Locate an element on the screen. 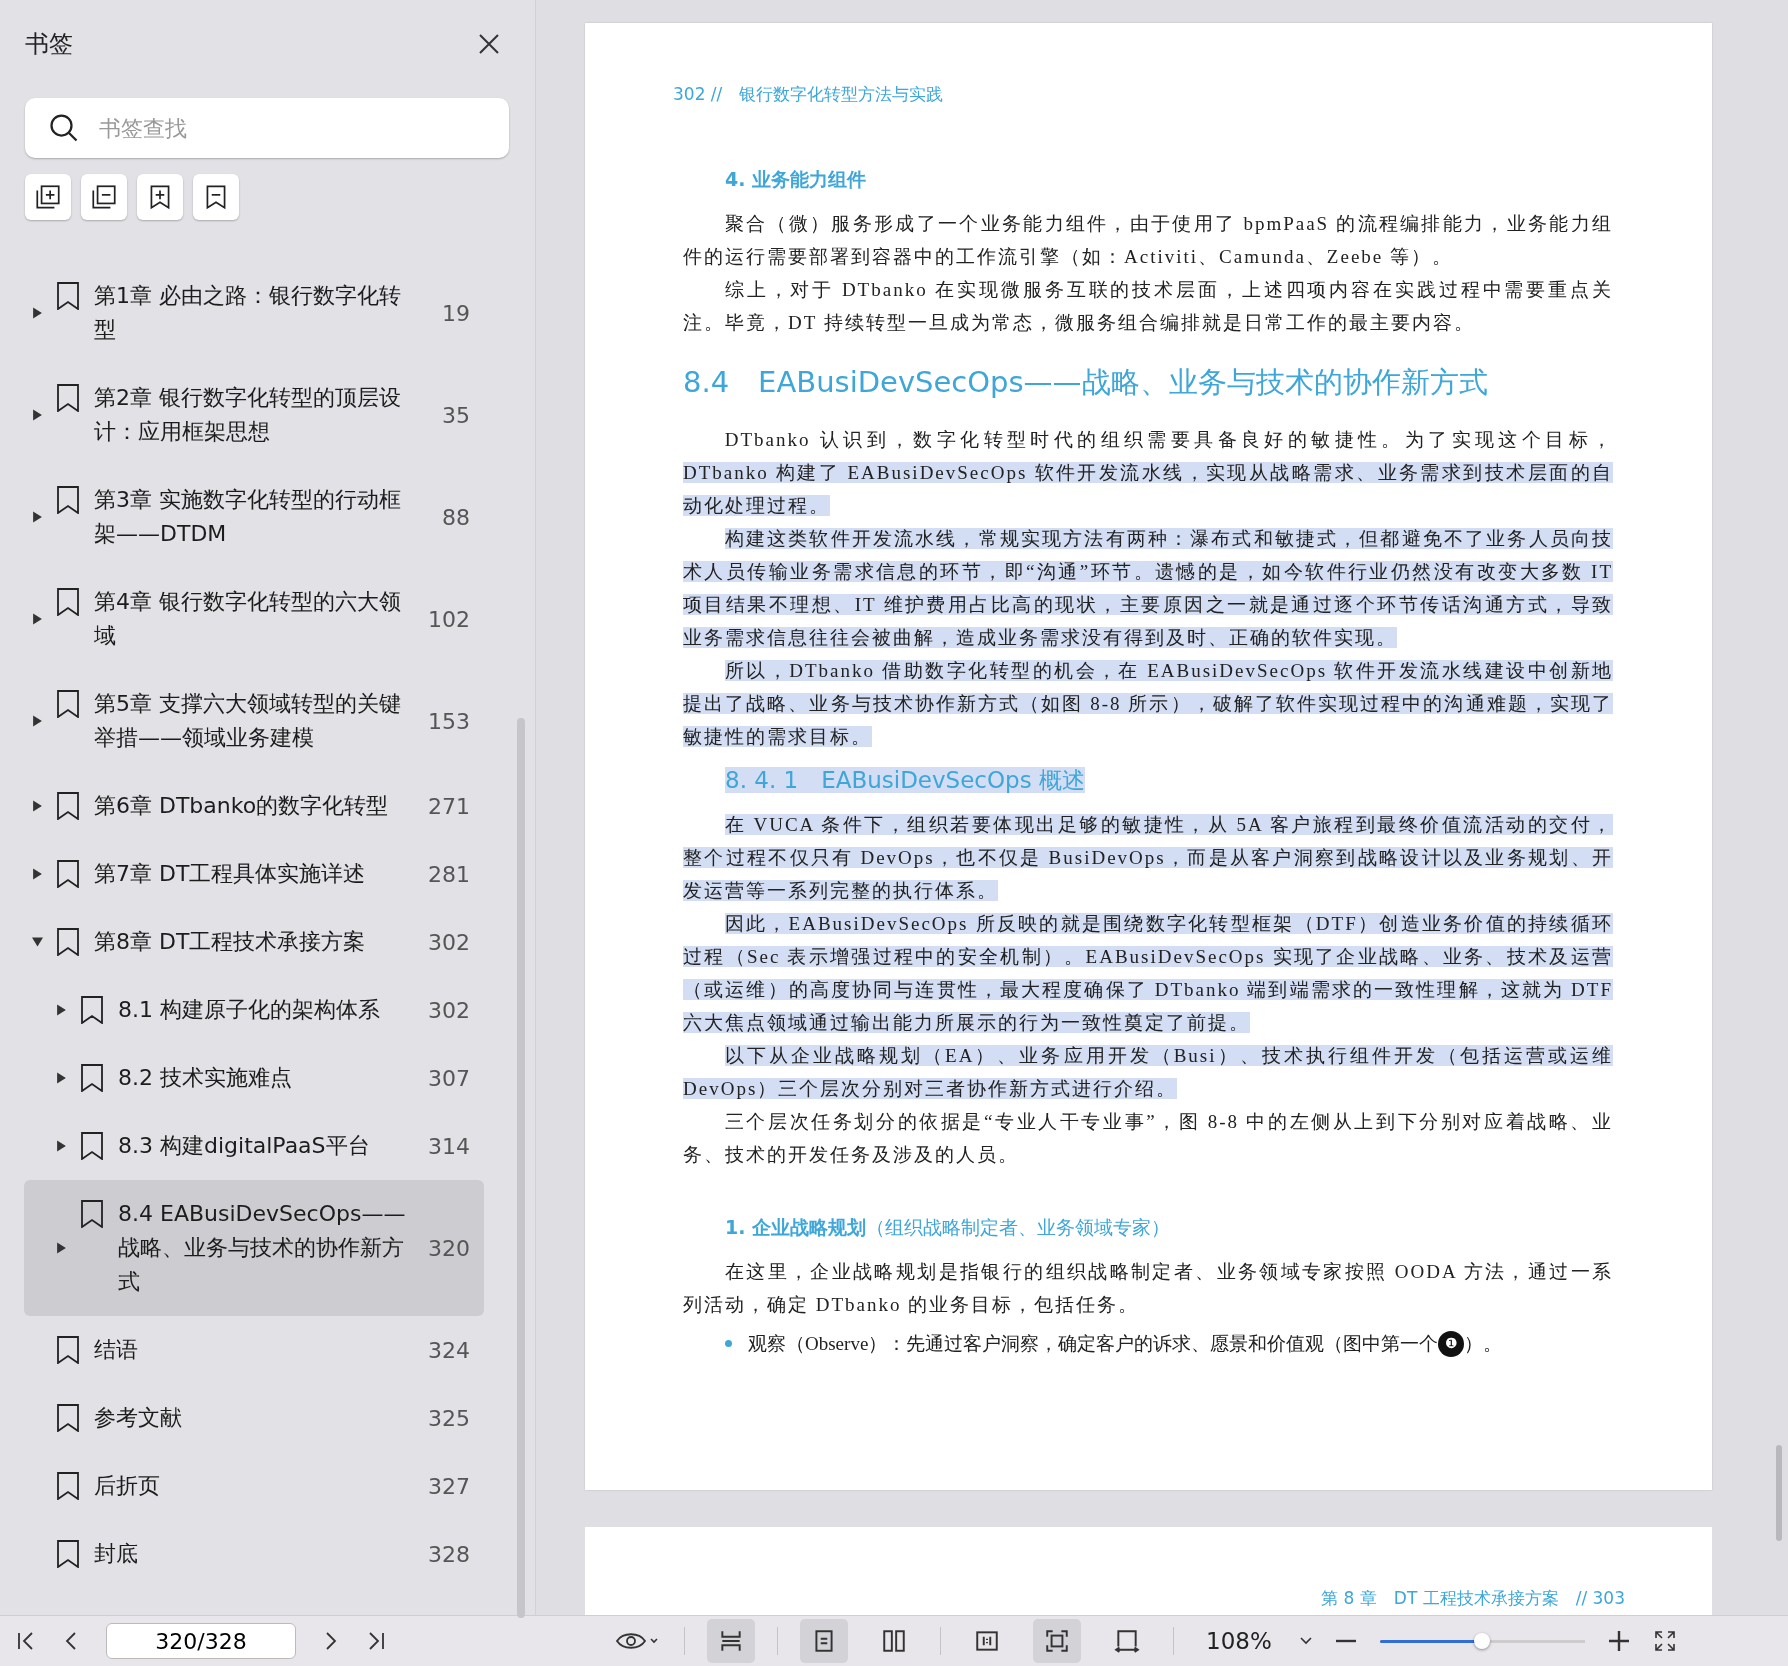 The image size is (1788, 1666). bookmark-item: 封底 328 is located at coordinates (254, 1554).